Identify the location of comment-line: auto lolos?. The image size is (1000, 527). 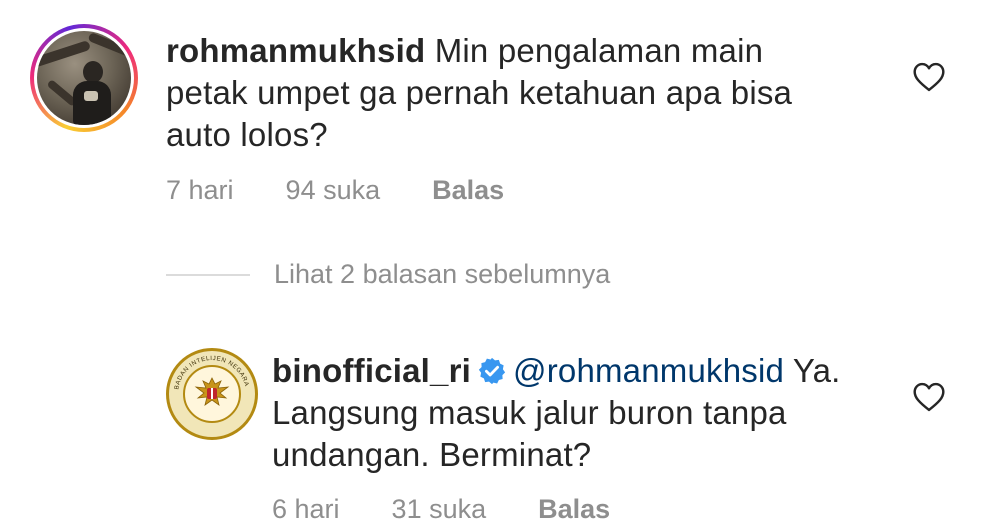
(247, 134).